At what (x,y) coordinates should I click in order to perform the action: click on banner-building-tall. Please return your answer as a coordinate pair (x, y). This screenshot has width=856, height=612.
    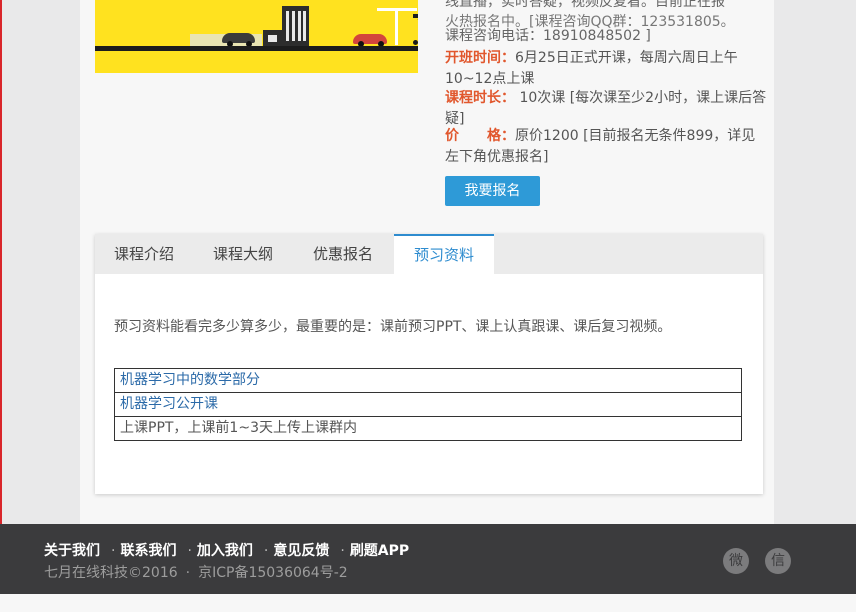
    Looking at the image, I should click on (295, 26).